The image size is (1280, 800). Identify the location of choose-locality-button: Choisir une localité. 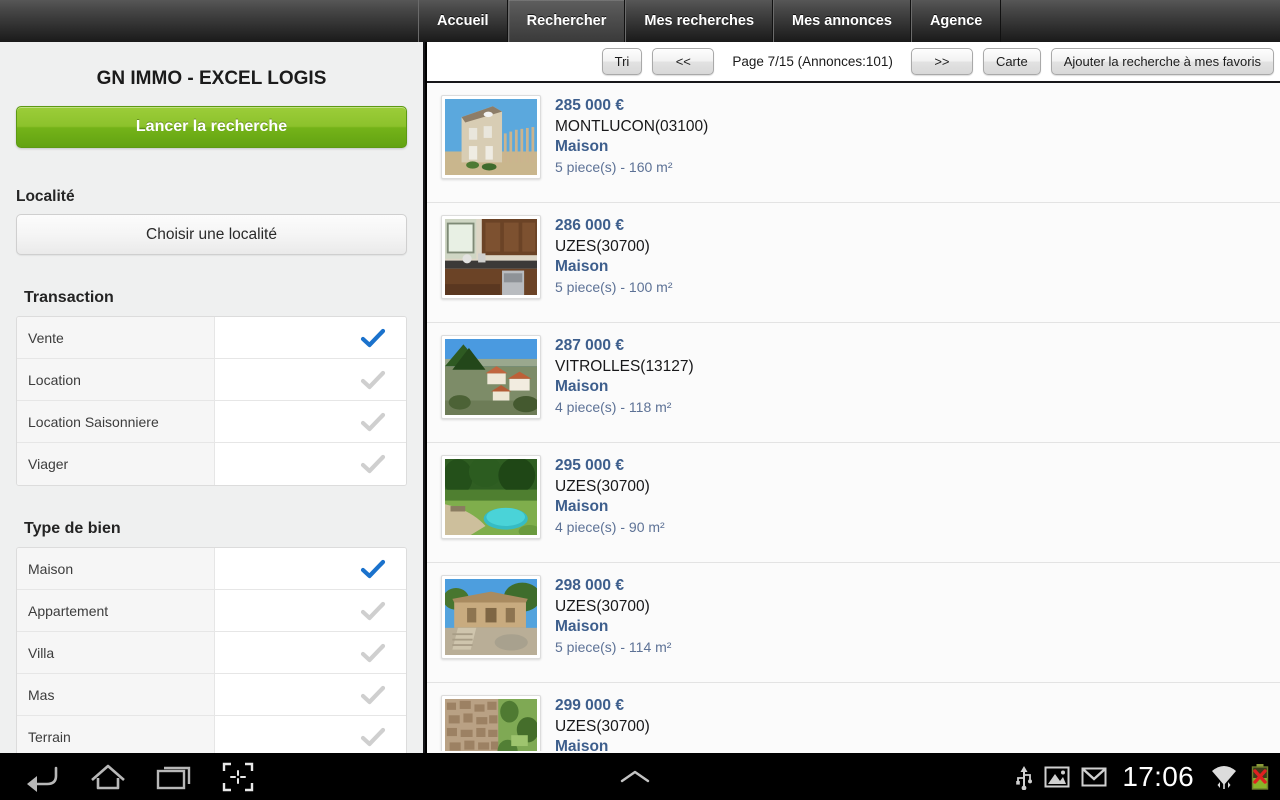
(211, 234).